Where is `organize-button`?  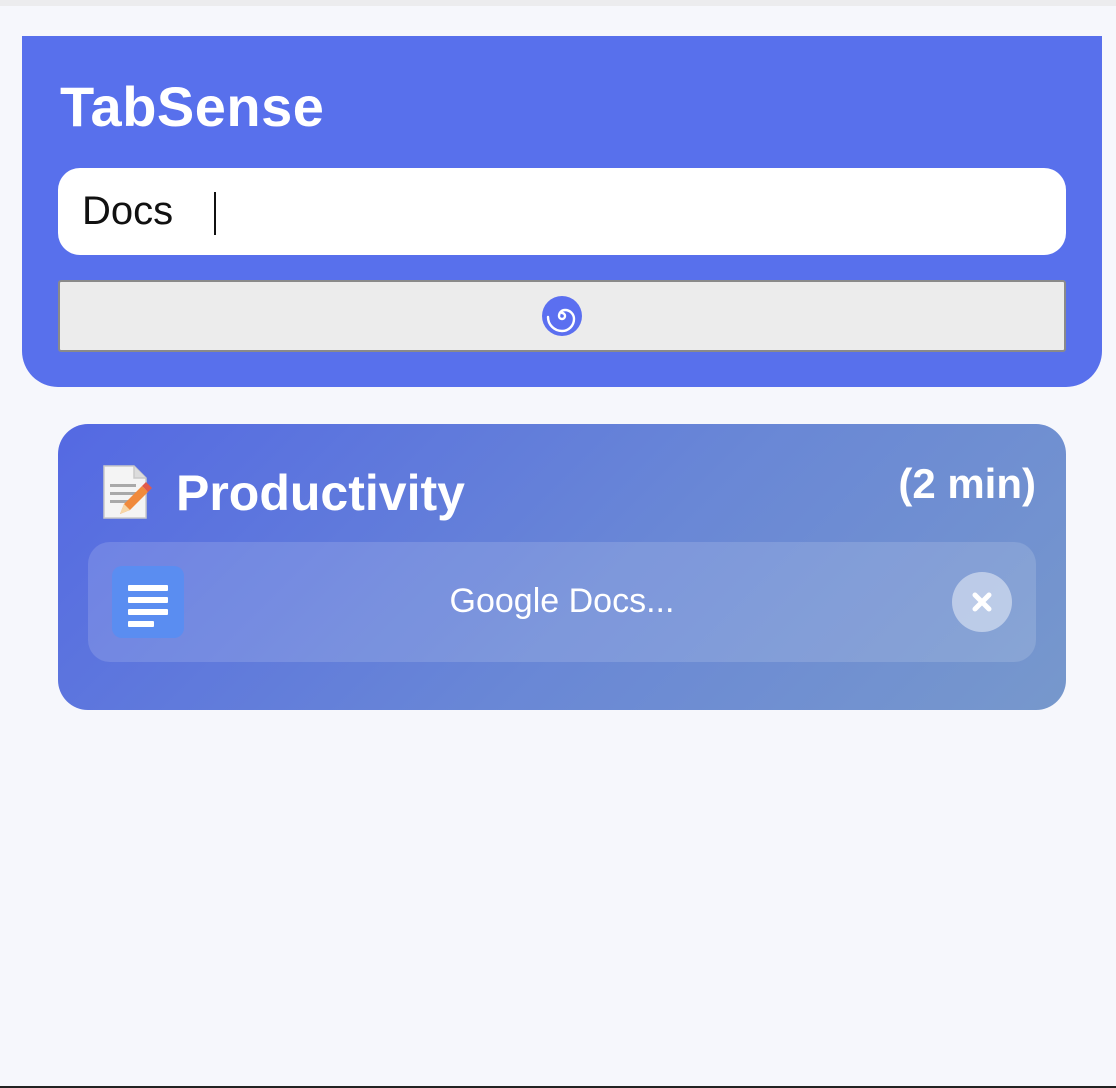
organize-button is located at coordinates (562, 316).